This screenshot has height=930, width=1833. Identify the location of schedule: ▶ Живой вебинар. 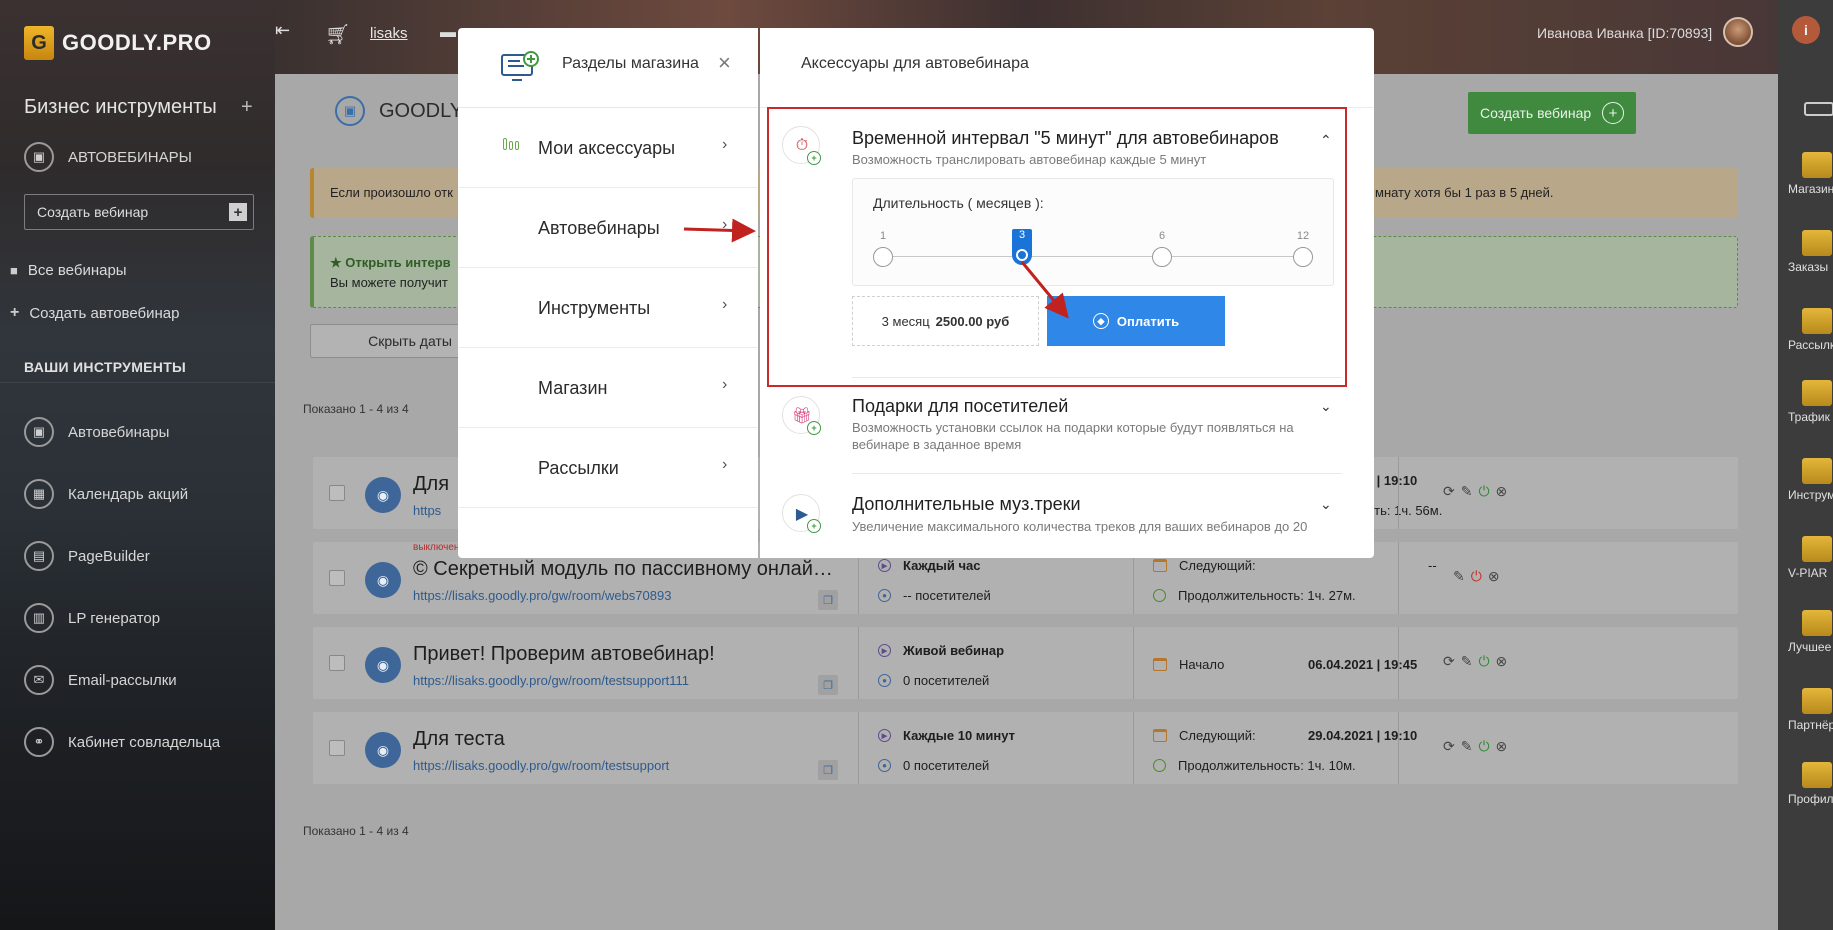
(941, 650).